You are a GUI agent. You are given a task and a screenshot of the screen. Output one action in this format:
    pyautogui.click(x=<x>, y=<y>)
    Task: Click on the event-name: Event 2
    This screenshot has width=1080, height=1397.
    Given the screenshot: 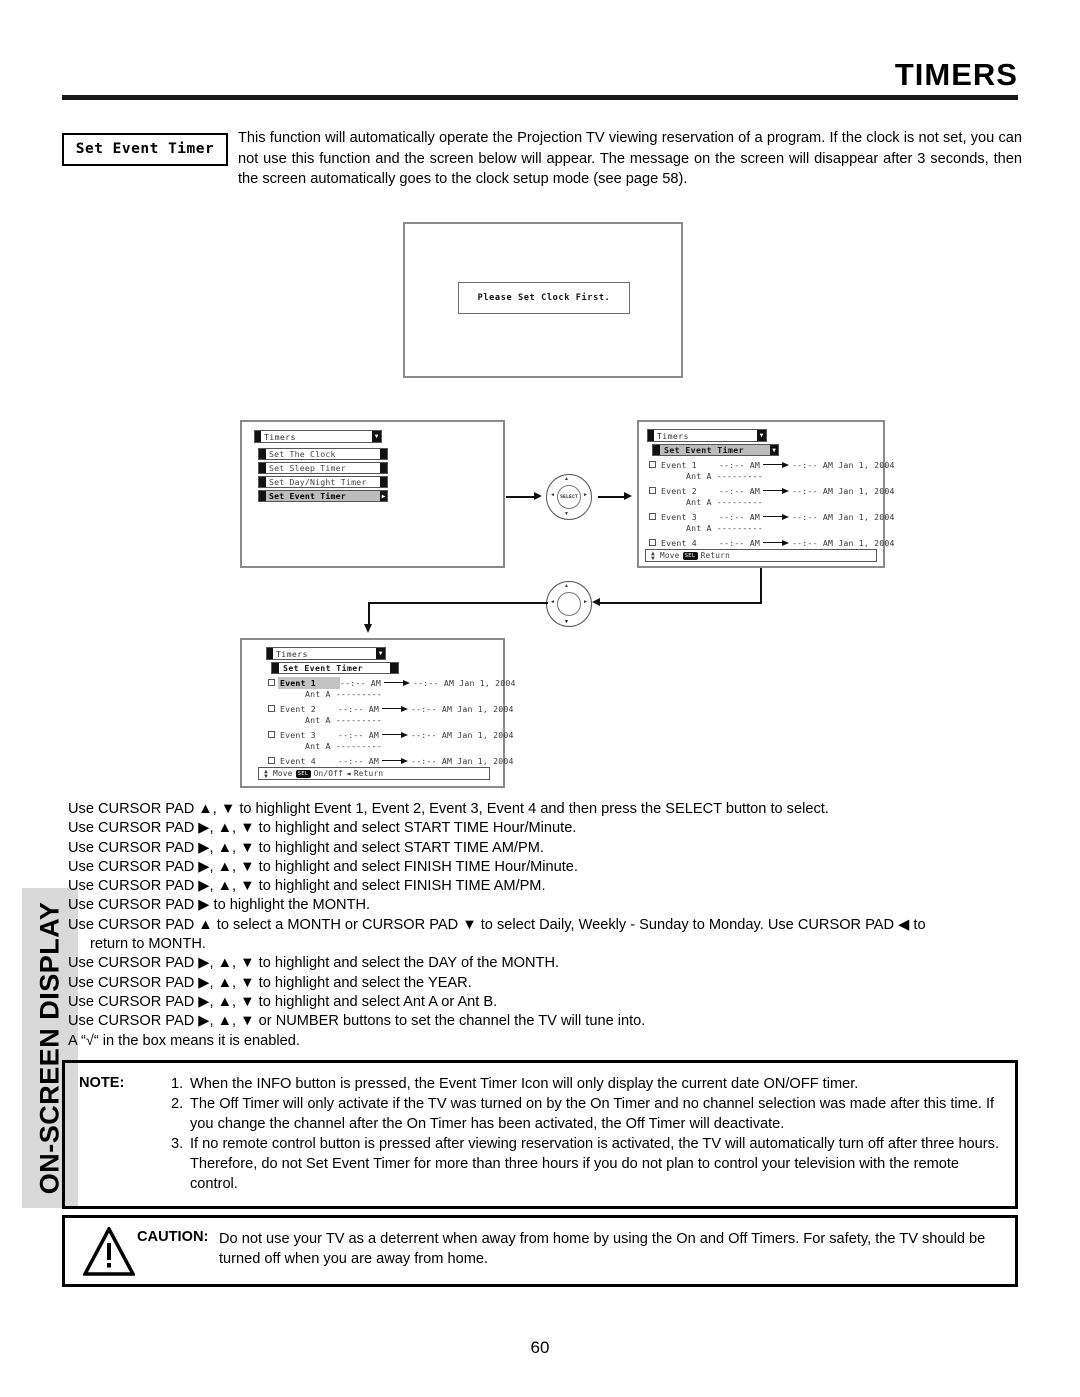 What is the action you would take?
    pyautogui.click(x=679, y=490)
    